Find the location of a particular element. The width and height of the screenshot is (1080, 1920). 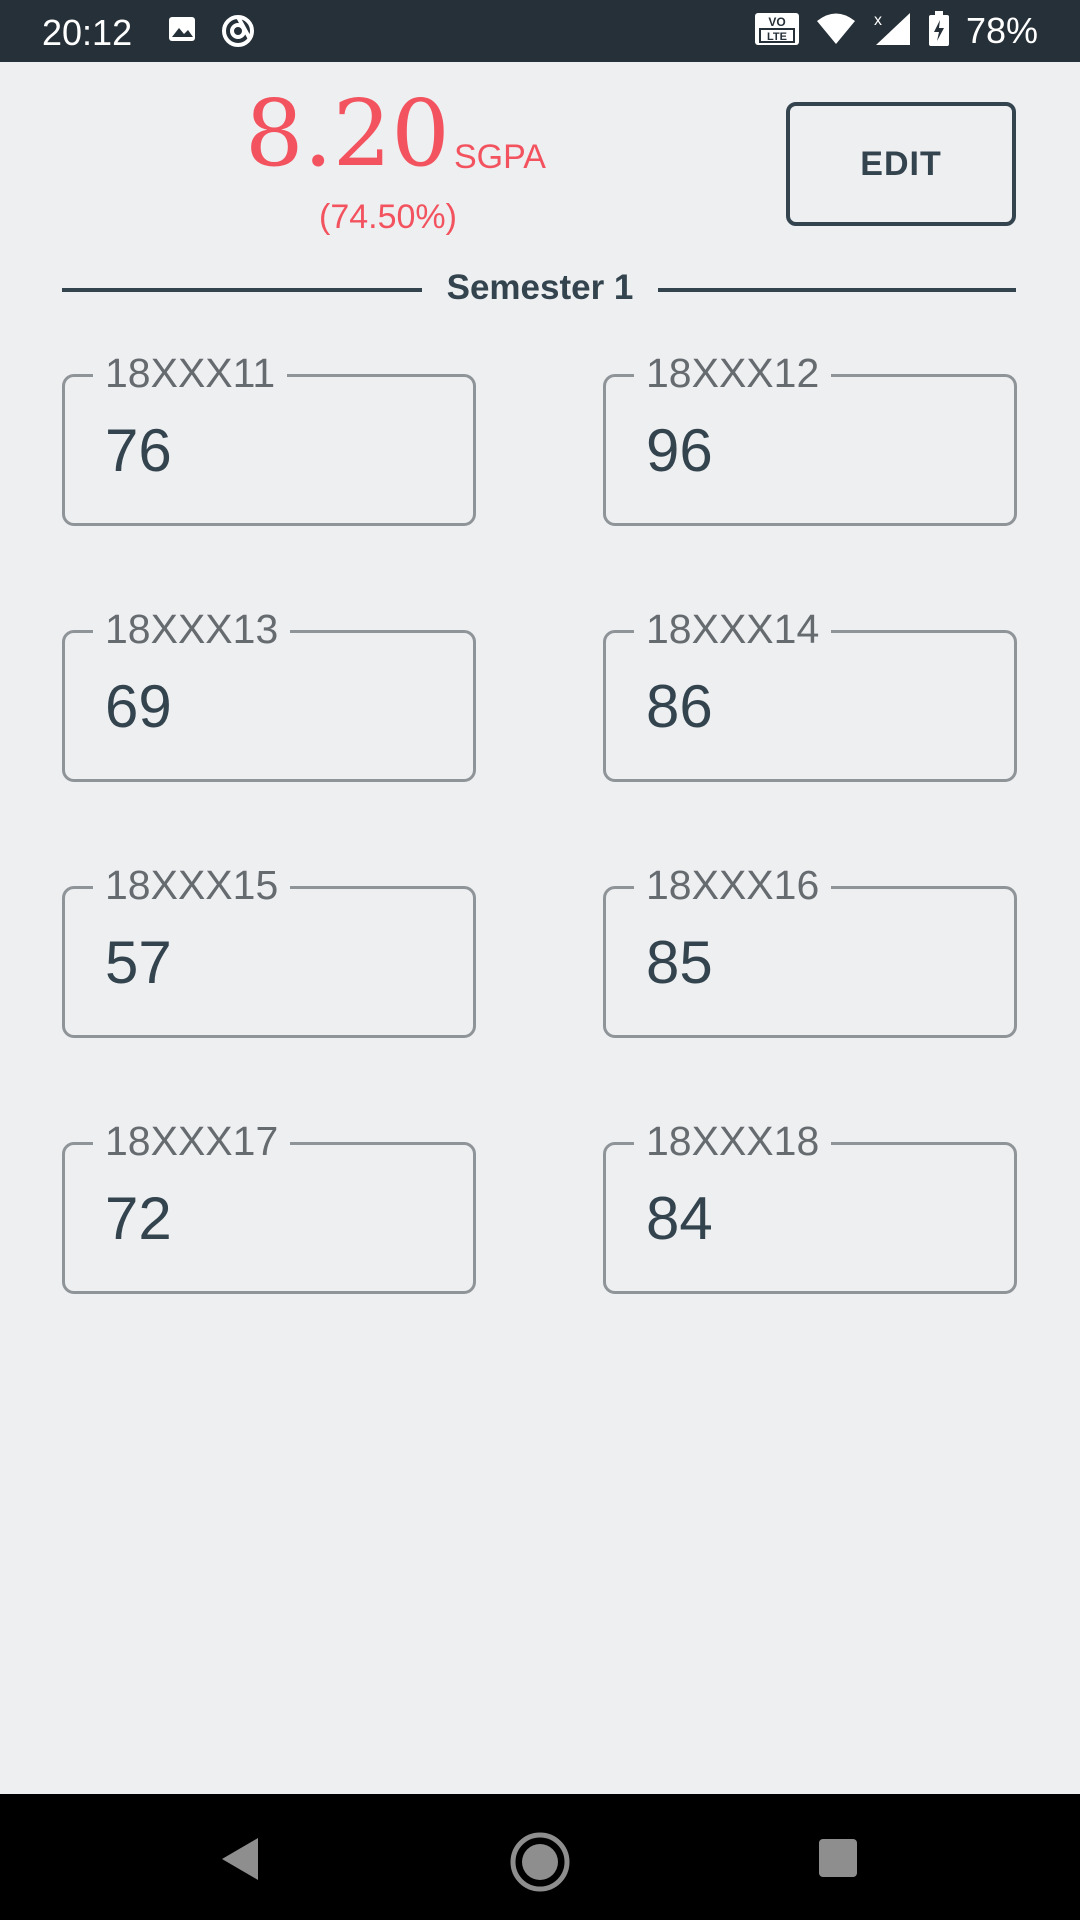

status-system-icons: VO LTE x 78% is located at coordinates (896, 31).